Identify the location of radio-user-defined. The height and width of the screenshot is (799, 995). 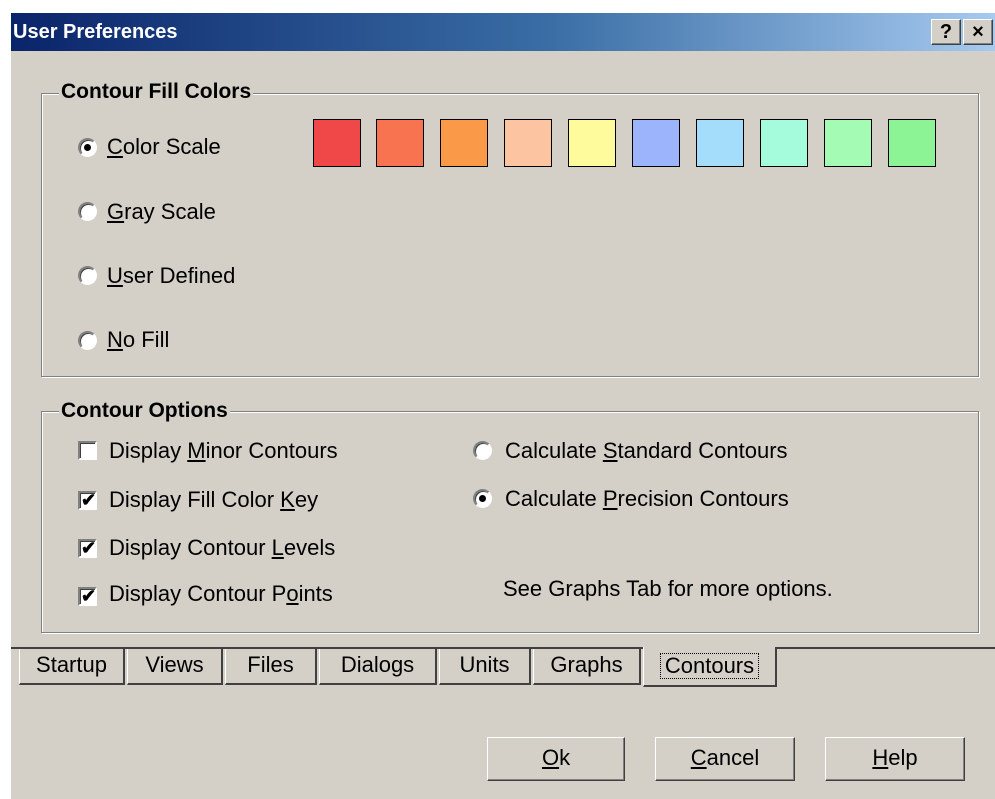
(87, 275).